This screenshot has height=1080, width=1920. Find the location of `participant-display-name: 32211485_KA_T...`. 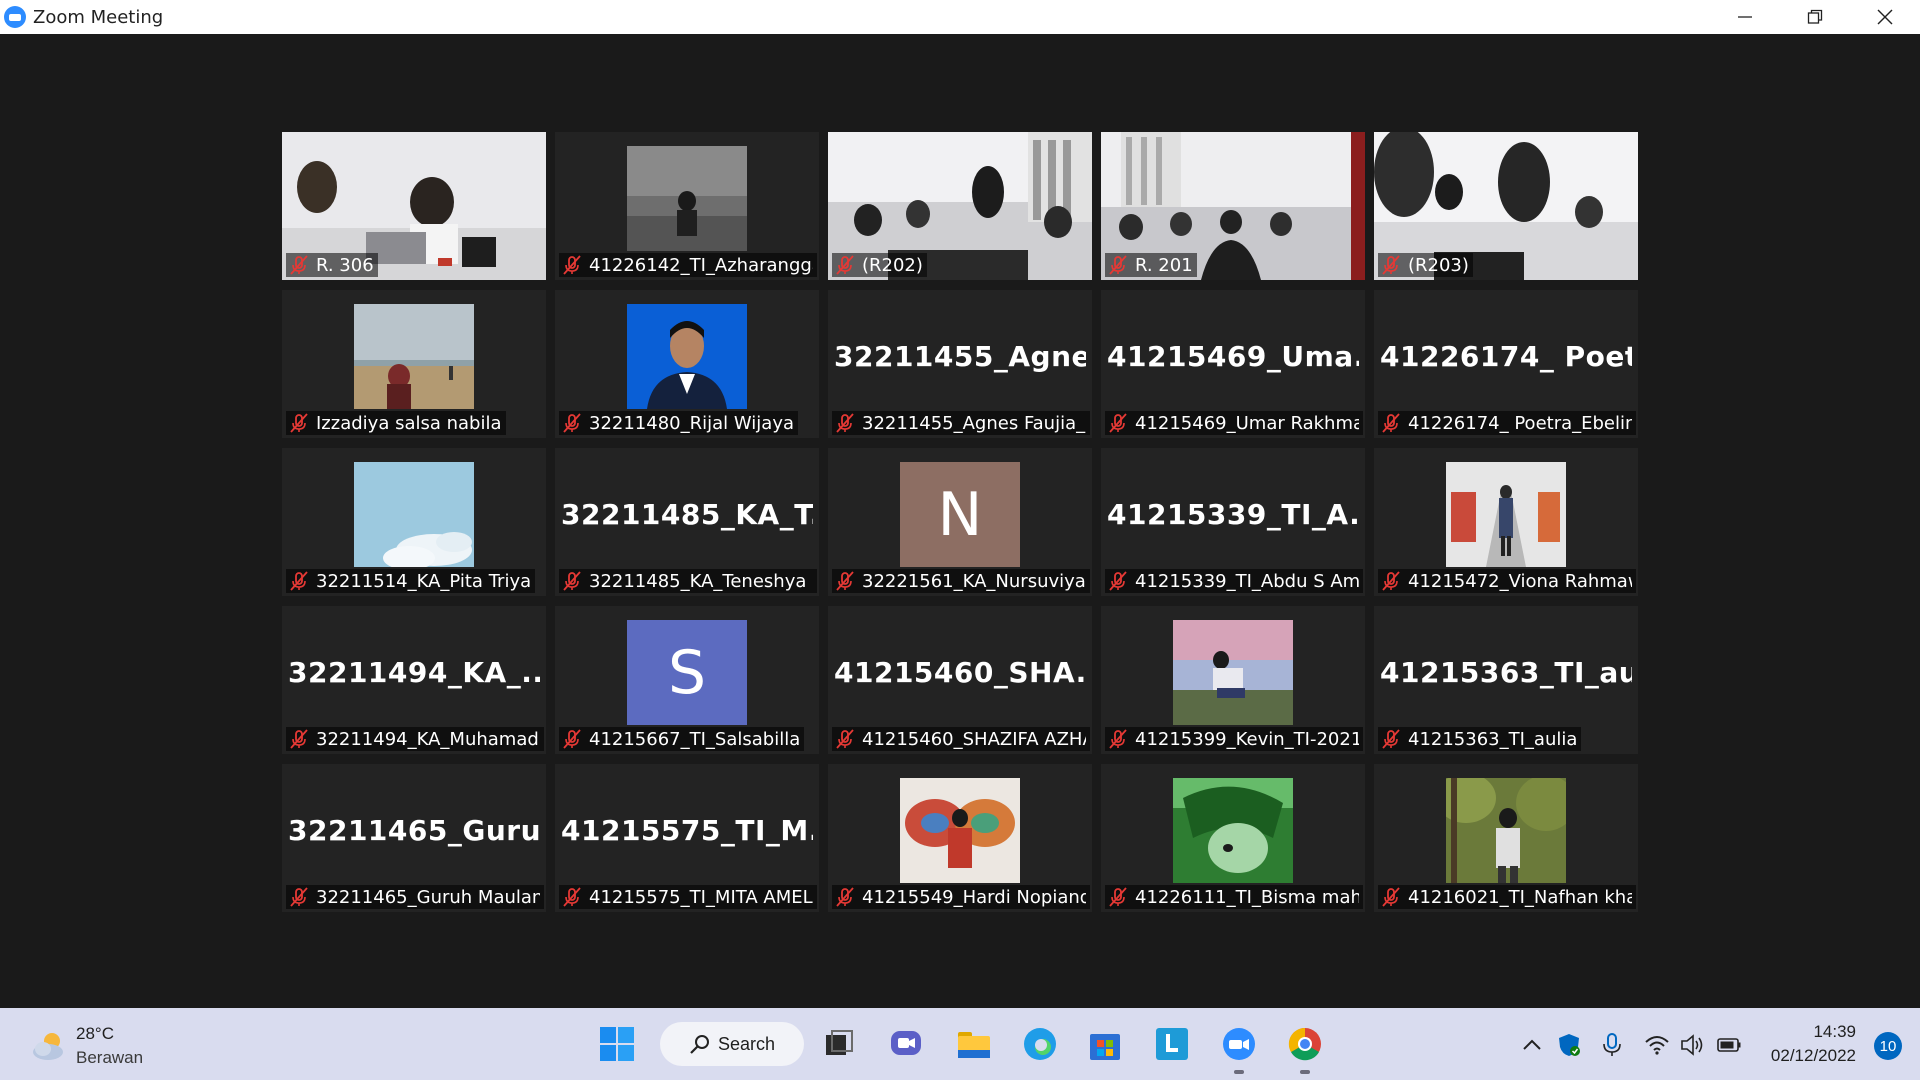

participant-display-name: 32211485_KA_T... is located at coordinates (687, 514).